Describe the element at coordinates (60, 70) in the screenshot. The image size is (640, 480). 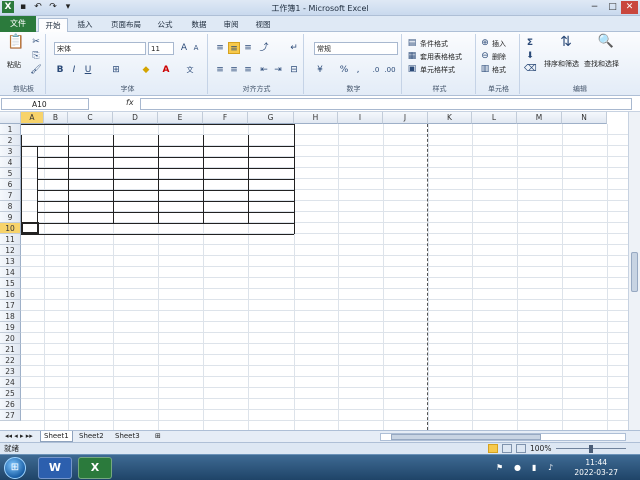
I see `bold-button: B` at that location.